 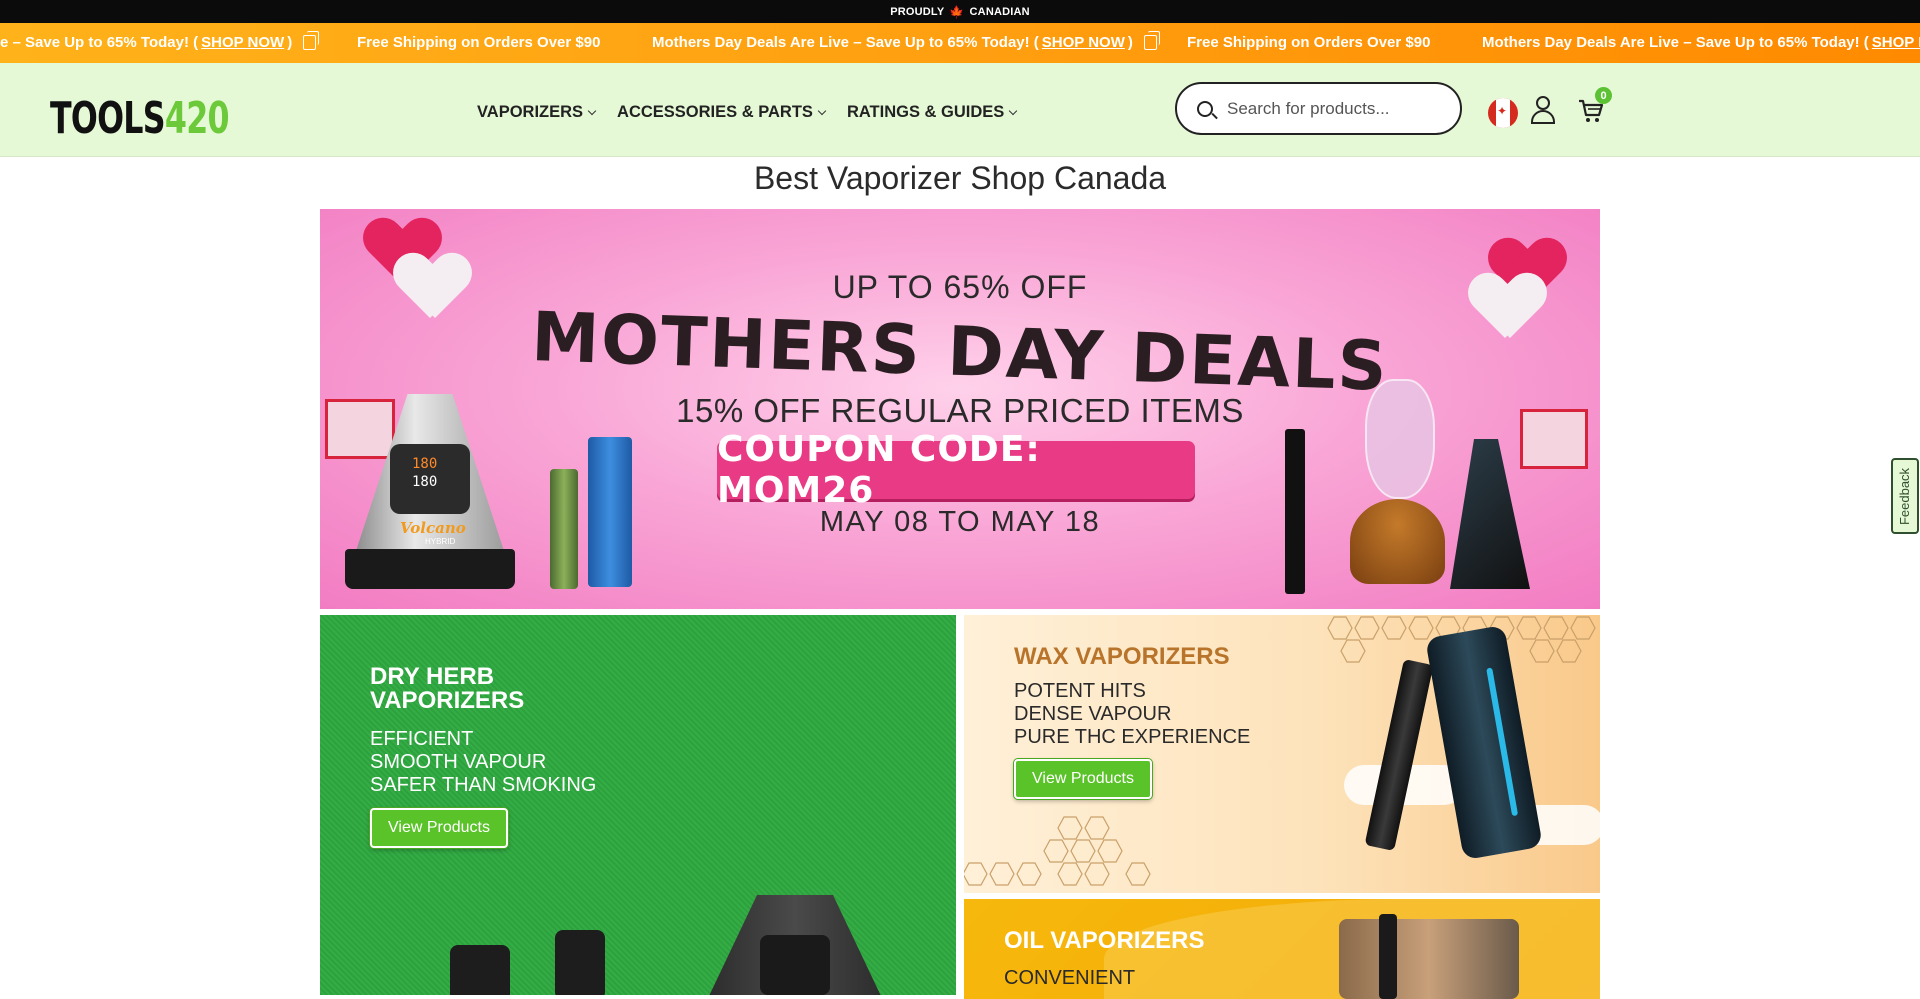 What do you see at coordinates (140, 119) in the screenshot?
I see `site-logo: TOOLS420` at bounding box center [140, 119].